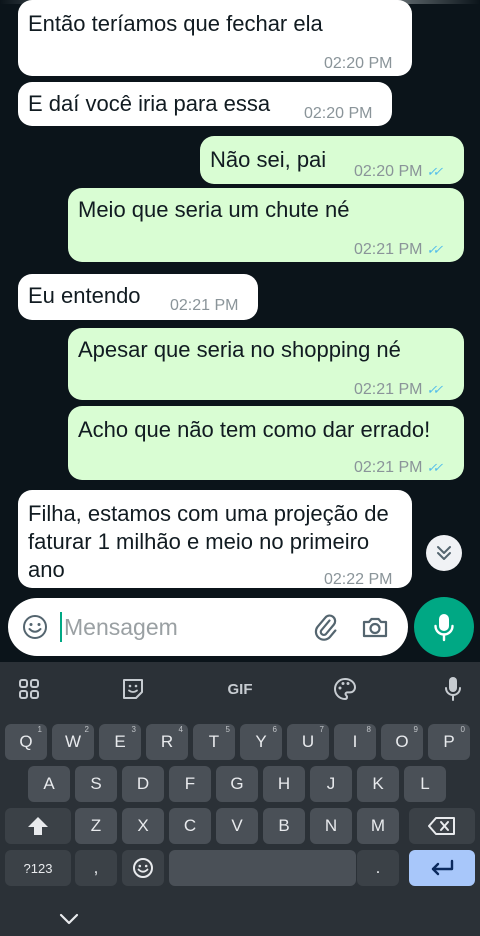 The height and width of the screenshot is (936, 480). I want to click on gif-label: GIF, so click(240, 689).